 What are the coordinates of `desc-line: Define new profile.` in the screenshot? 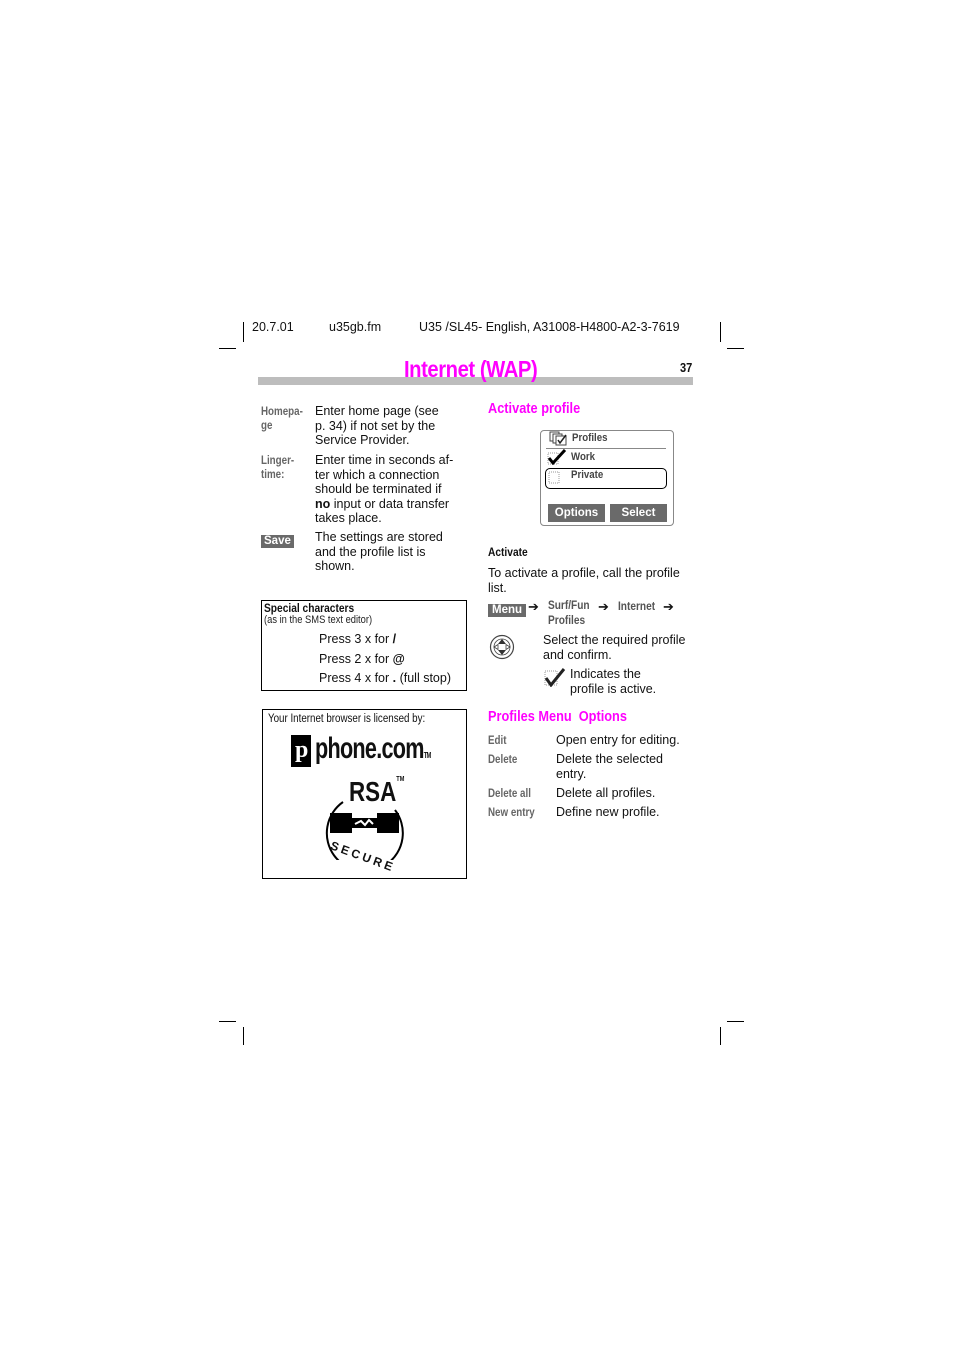 It's located at (608, 812).